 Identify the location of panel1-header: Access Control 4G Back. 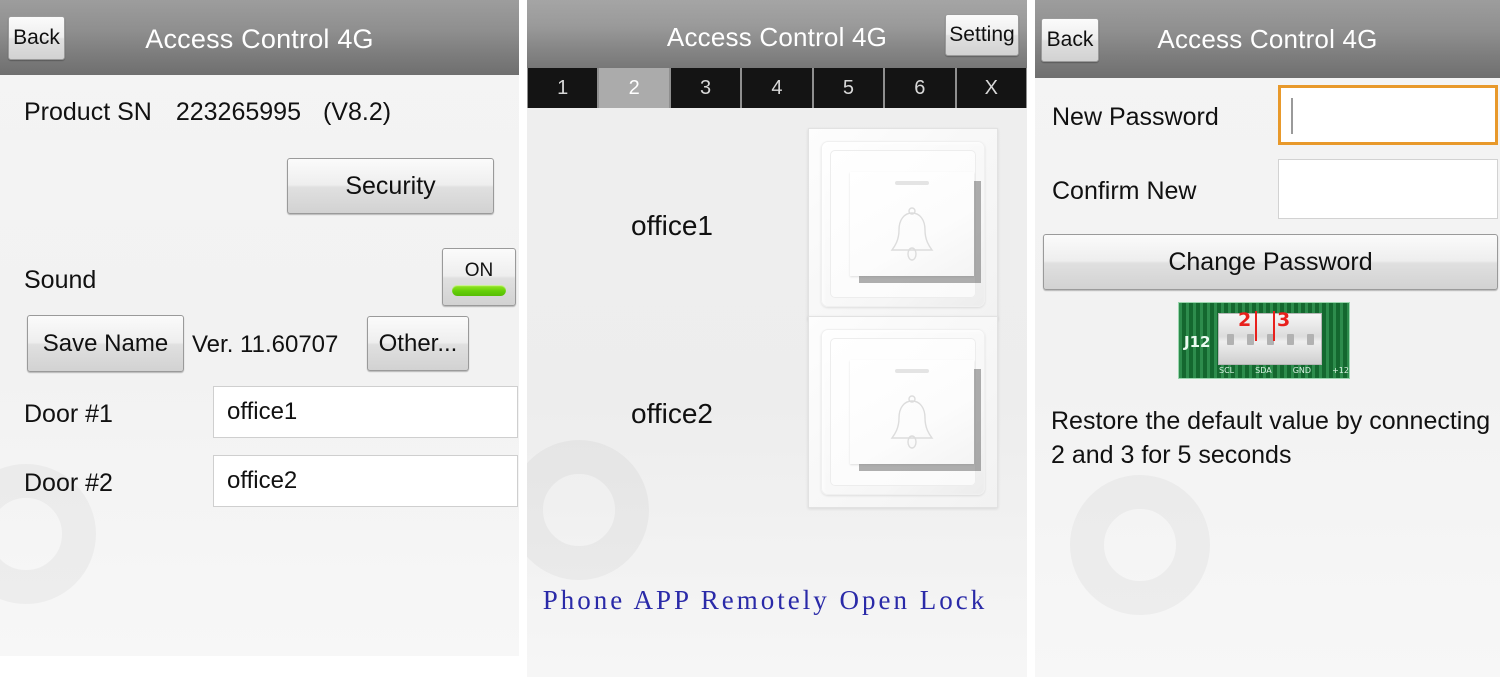
(259, 37).